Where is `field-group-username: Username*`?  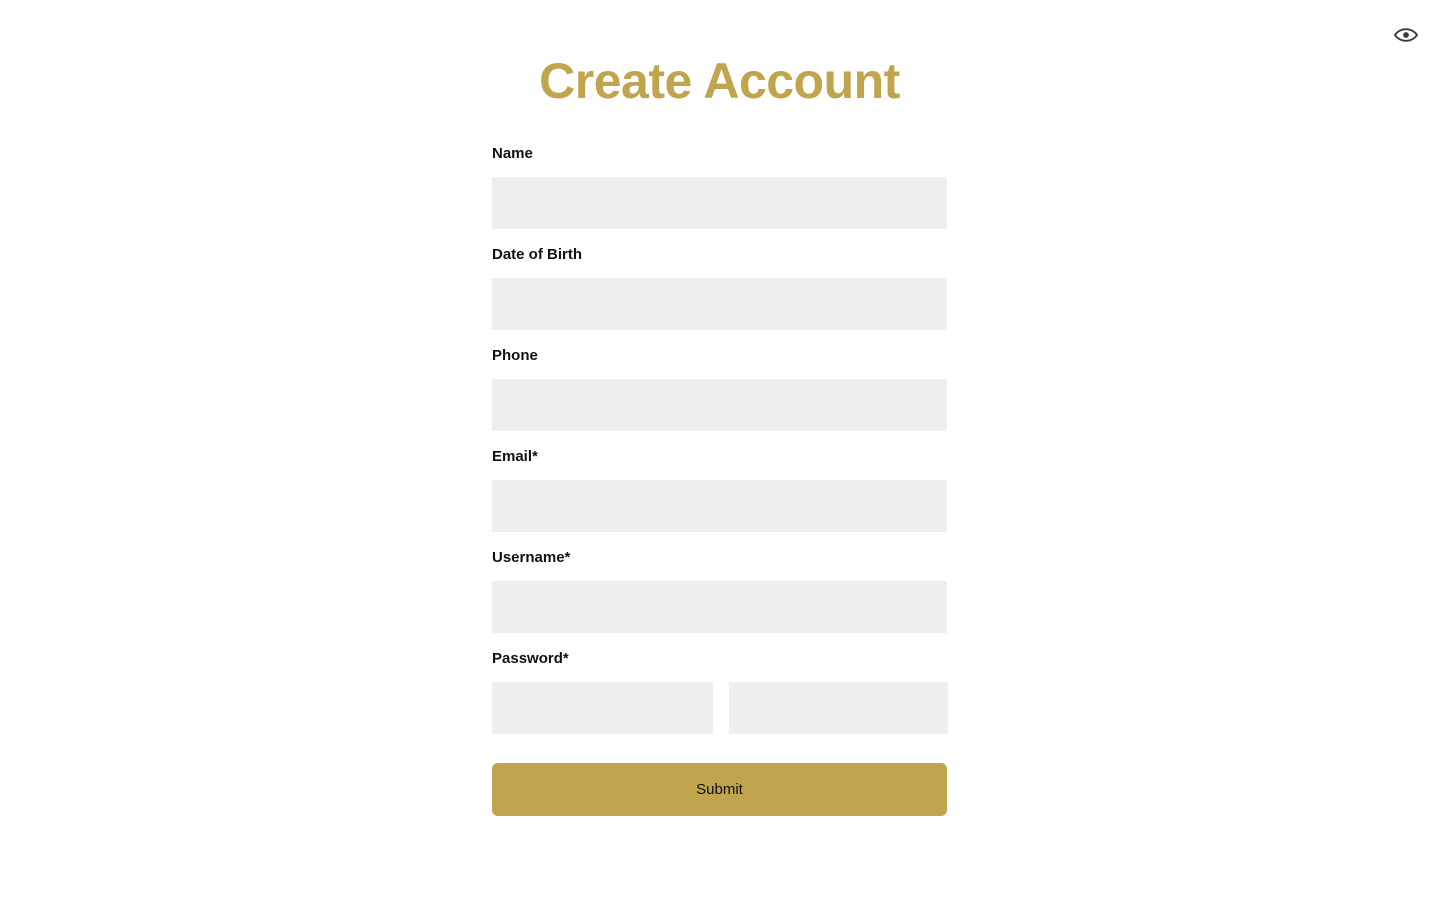 field-group-username: Username* is located at coordinates (719, 590).